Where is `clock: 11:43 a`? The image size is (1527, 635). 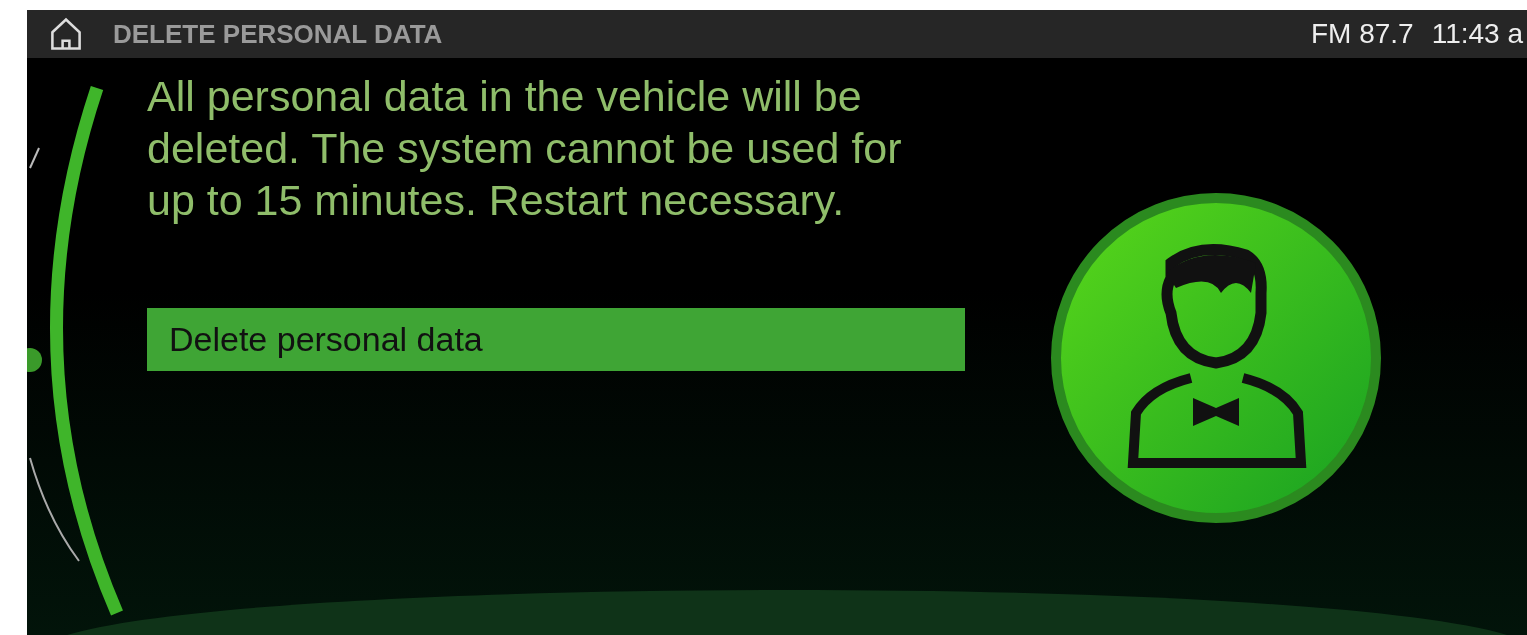
clock: 11:43 a is located at coordinates (1477, 34).